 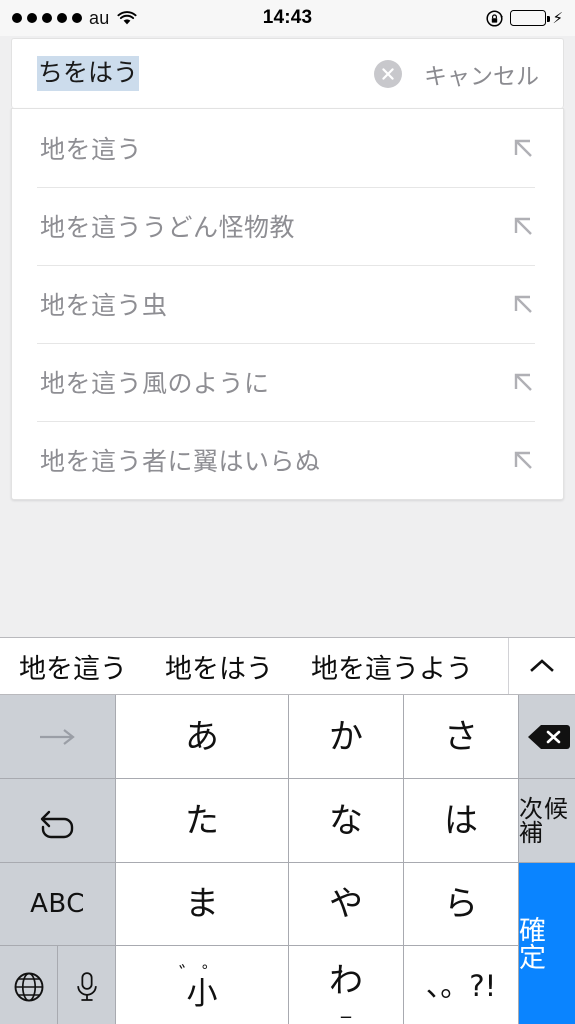 I want to click on search-bar: ちをはう キャンセル, so click(x=287, y=73).